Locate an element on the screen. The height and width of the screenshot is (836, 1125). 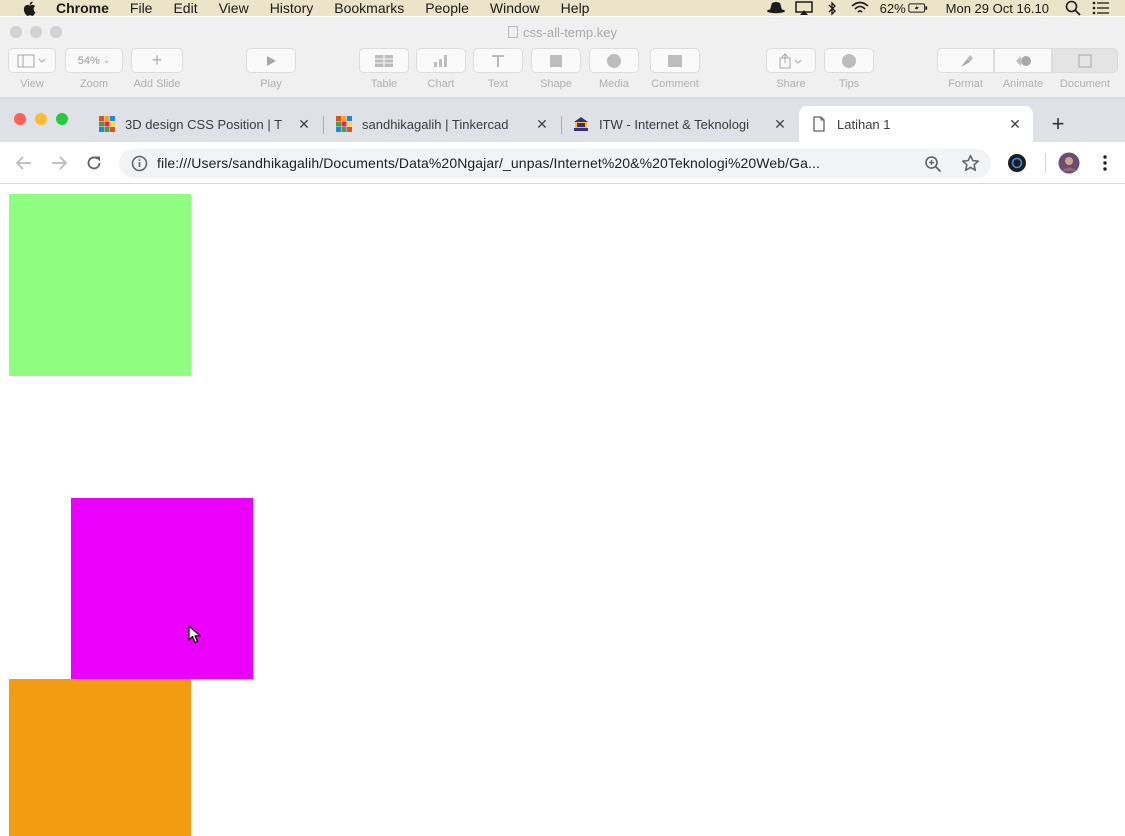
menu-bookmarks: Bookmarks is located at coordinates (369, 8).